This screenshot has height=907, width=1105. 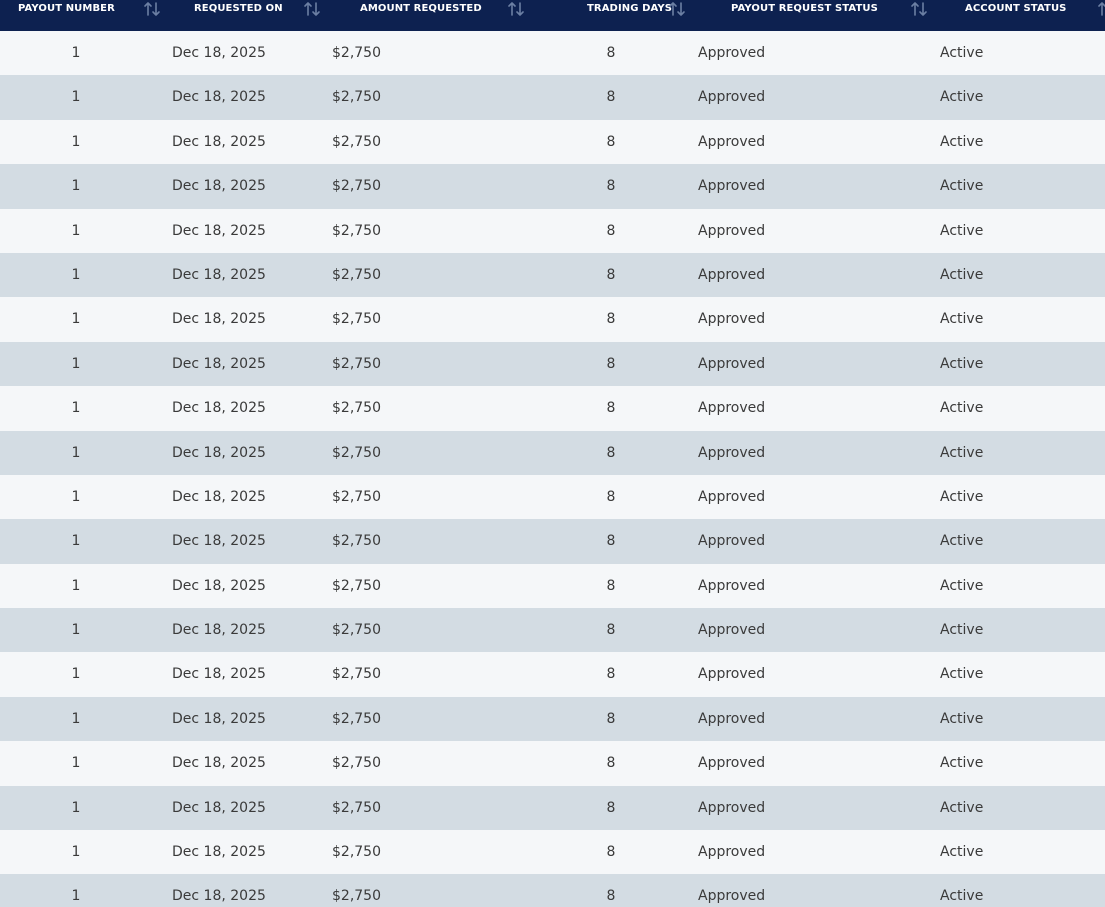 I want to click on column-header-payout-number: PAYOUT NUMBER, so click(x=66, y=15).